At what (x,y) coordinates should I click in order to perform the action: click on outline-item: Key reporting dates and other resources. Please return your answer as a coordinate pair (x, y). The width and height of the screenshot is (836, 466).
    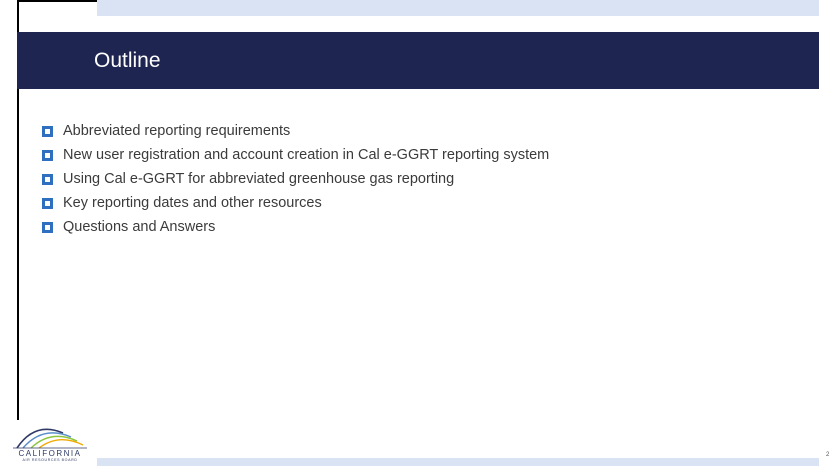
    Looking at the image, I should click on (295, 203).